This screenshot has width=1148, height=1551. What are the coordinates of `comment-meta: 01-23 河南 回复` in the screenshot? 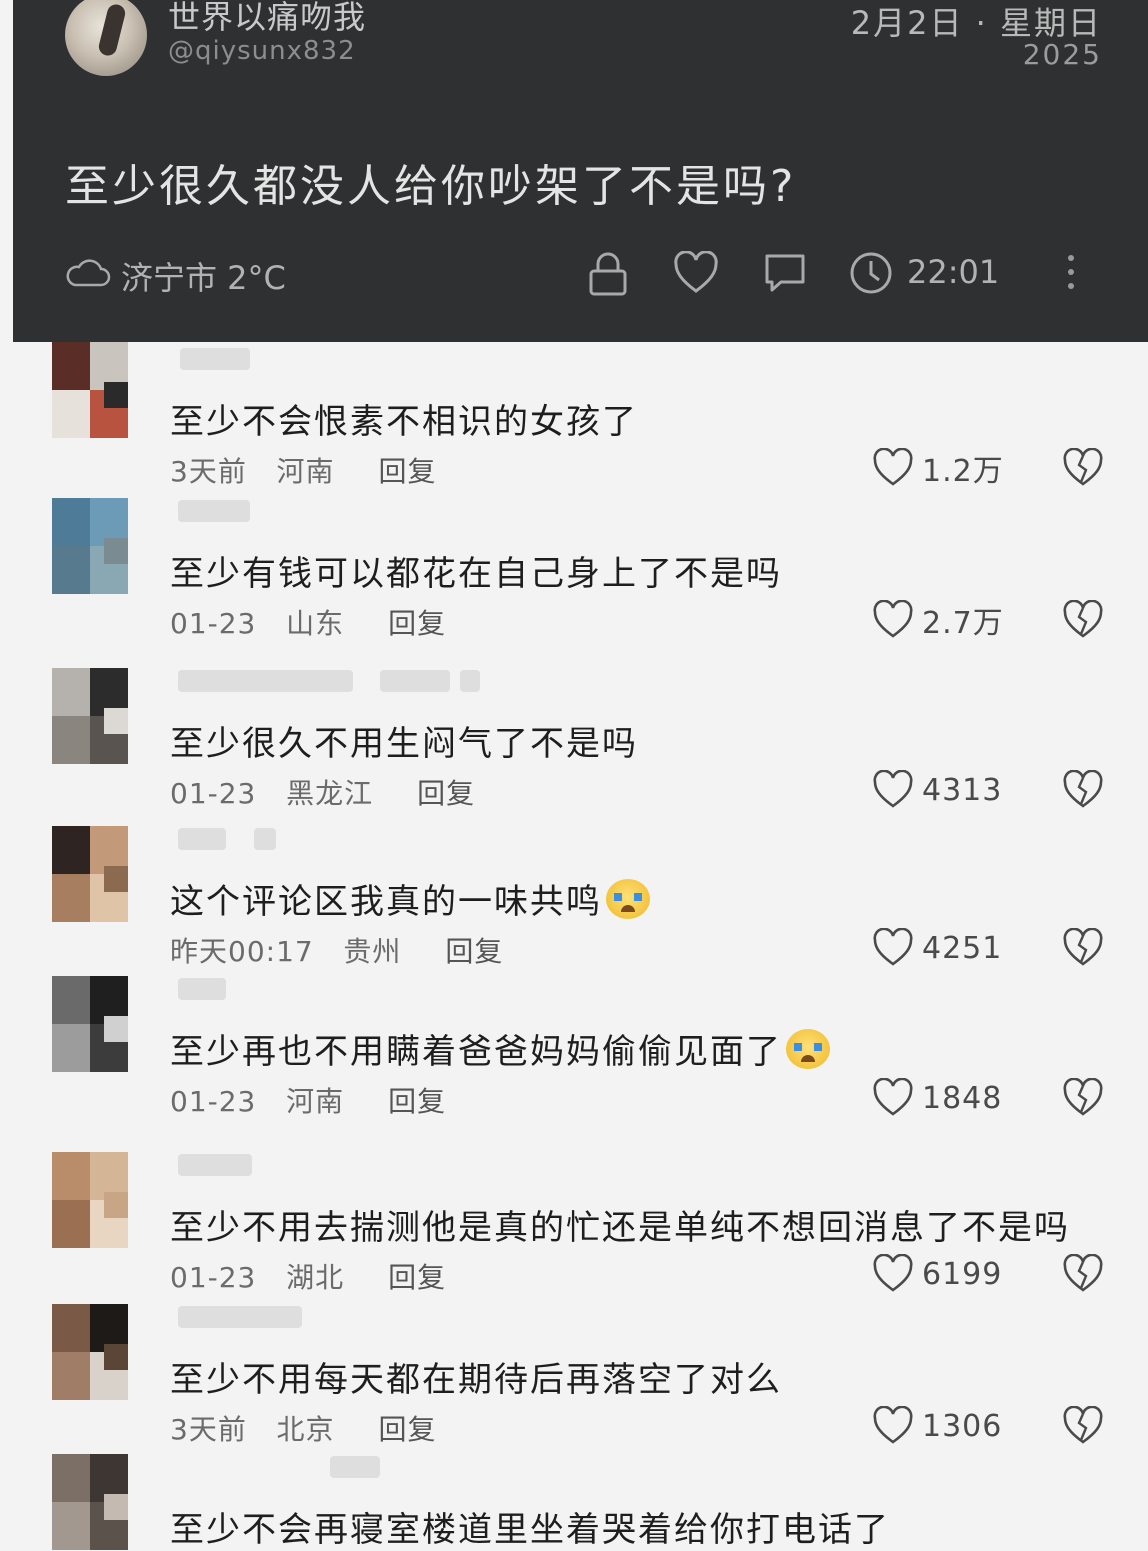 It's located at (308, 1100).